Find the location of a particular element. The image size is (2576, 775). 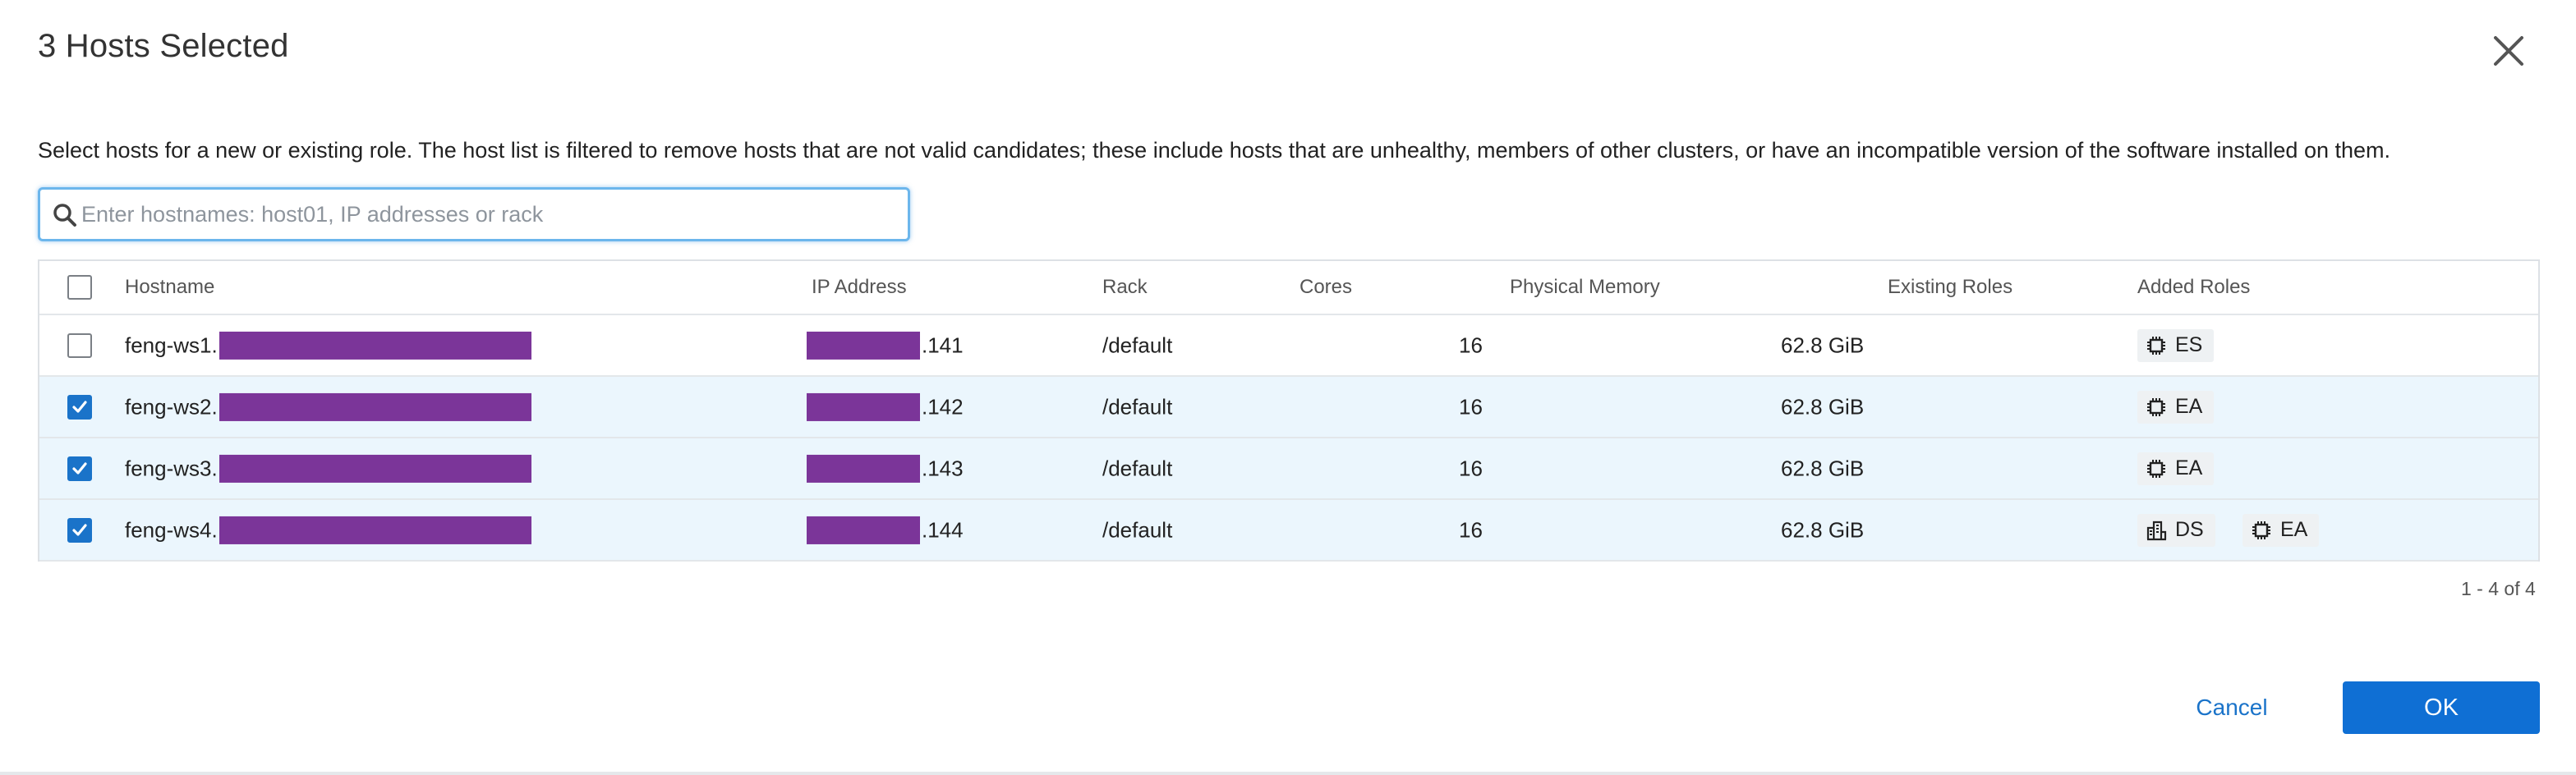

hostname-text: feng-ws4. is located at coordinates (171, 530).